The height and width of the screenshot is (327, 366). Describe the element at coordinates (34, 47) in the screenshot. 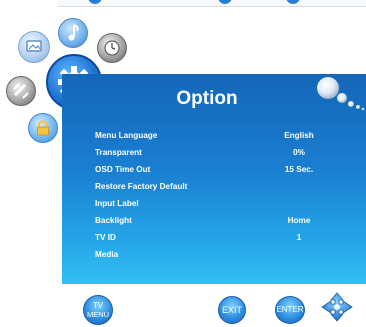

I see `picture-icon` at that location.